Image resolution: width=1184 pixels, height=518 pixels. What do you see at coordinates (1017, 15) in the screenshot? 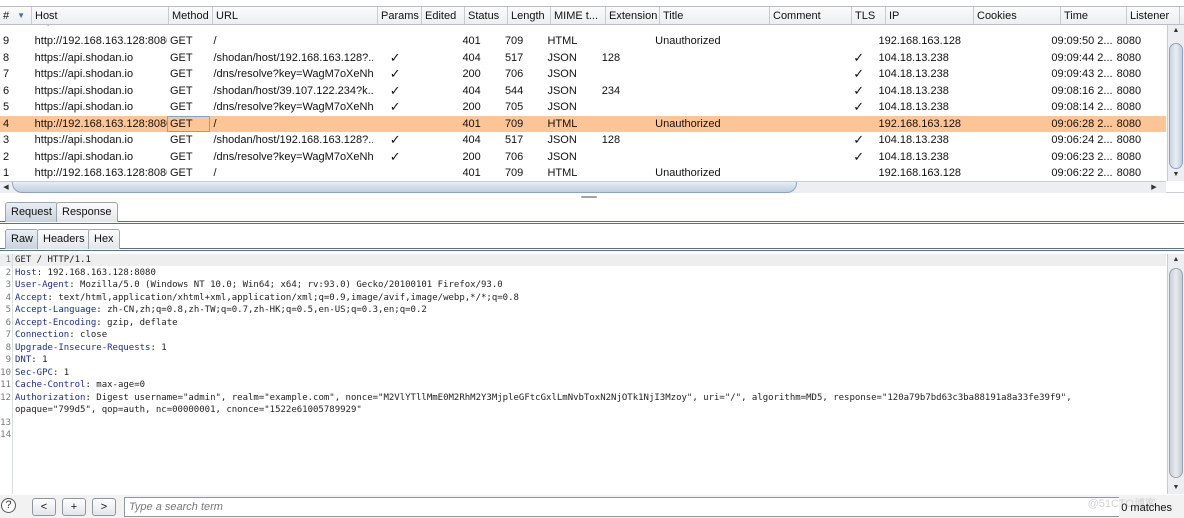
I see `column-header-cookies: Cookies` at bounding box center [1017, 15].